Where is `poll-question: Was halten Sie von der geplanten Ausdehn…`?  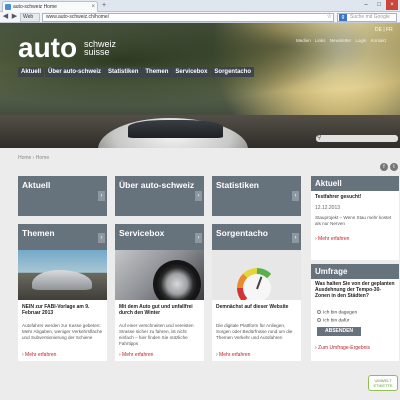
poll-question: Was halten Sie von der geplanten Ausdehn… is located at coordinates (355, 290).